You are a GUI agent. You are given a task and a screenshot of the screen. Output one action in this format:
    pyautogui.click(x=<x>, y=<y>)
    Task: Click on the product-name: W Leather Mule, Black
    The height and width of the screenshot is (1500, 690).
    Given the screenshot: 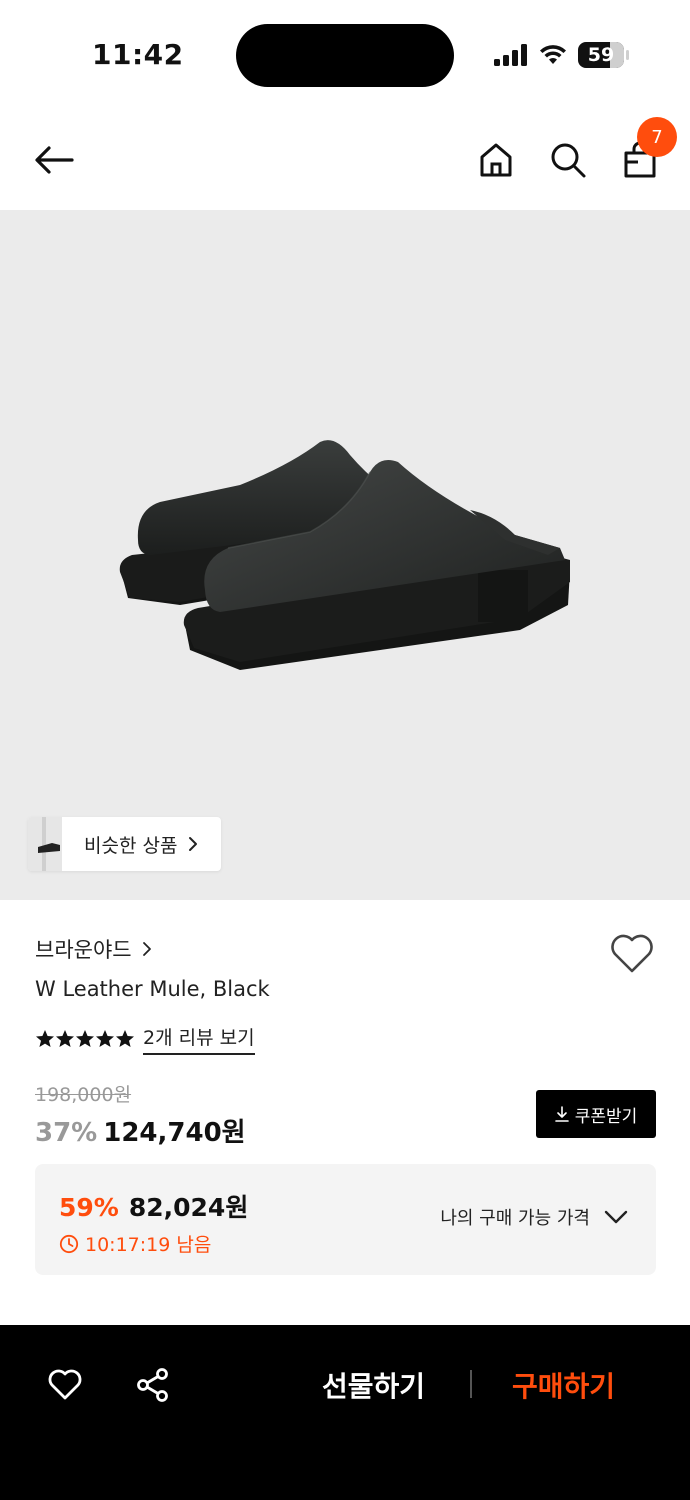 What is the action you would take?
    pyautogui.click(x=152, y=989)
    